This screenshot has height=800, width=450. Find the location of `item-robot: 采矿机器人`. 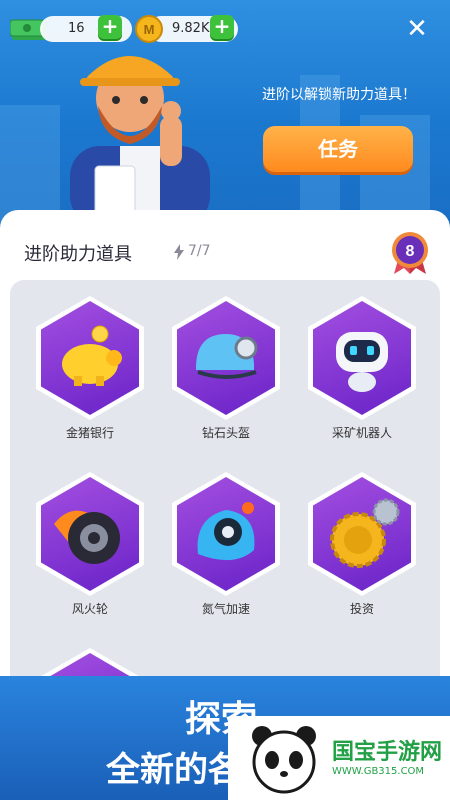

item-robot: 采矿机器人 is located at coordinates (362, 376).